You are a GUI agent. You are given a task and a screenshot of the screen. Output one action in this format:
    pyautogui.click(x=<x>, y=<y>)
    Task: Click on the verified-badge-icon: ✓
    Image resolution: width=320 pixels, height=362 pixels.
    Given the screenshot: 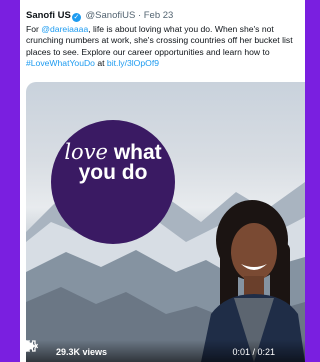 What is the action you would take?
    pyautogui.click(x=76, y=17)
    